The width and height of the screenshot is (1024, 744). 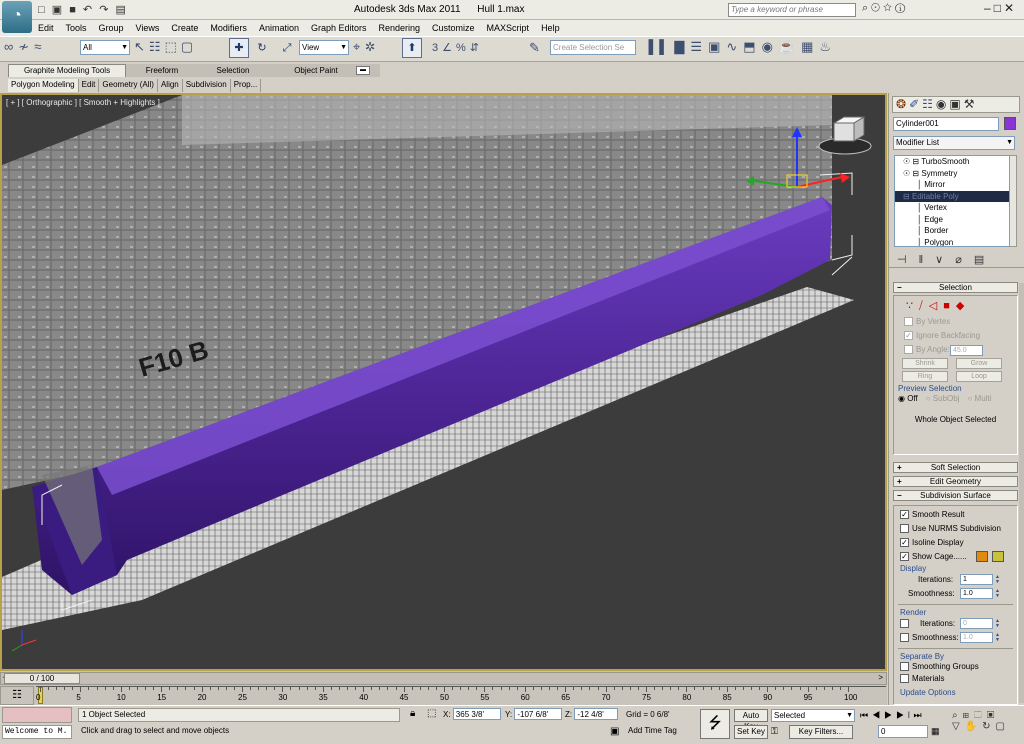 I want to click on link-icon: ∞, so click(x=11, y=46).